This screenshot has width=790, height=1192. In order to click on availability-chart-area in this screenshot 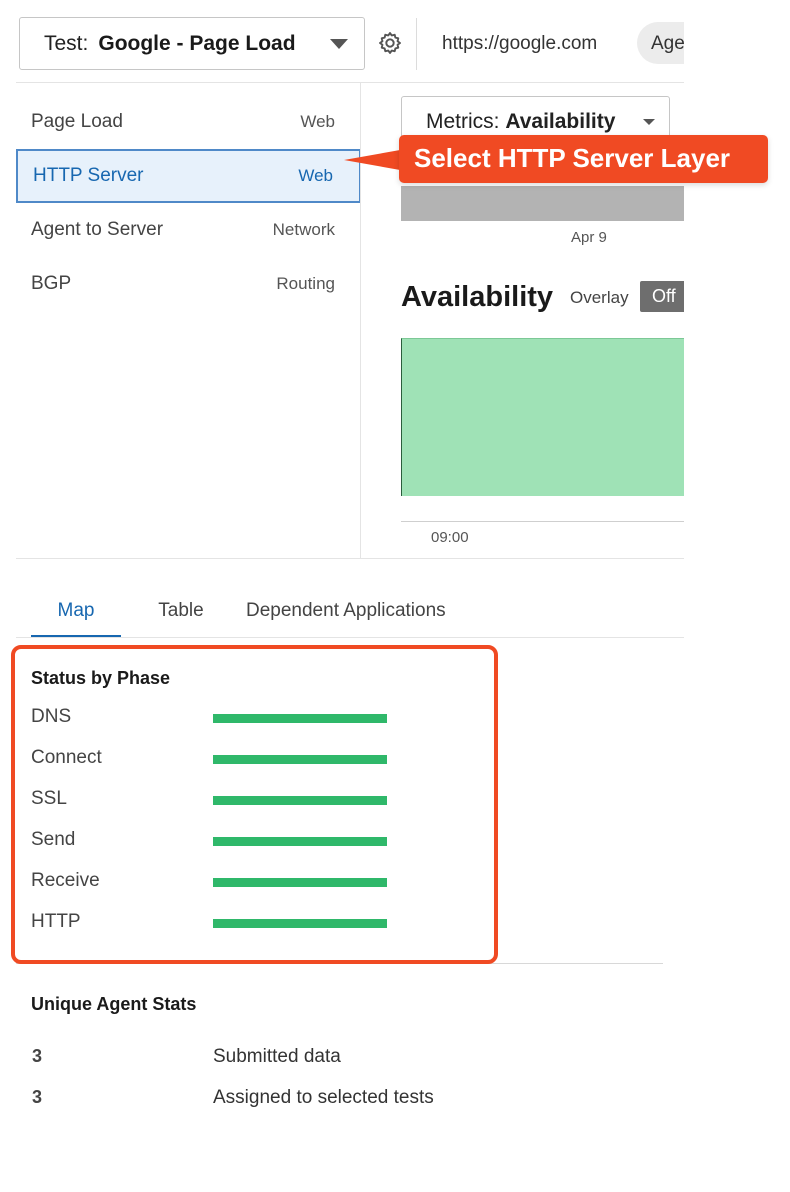, I will do `click(542, 417)`.